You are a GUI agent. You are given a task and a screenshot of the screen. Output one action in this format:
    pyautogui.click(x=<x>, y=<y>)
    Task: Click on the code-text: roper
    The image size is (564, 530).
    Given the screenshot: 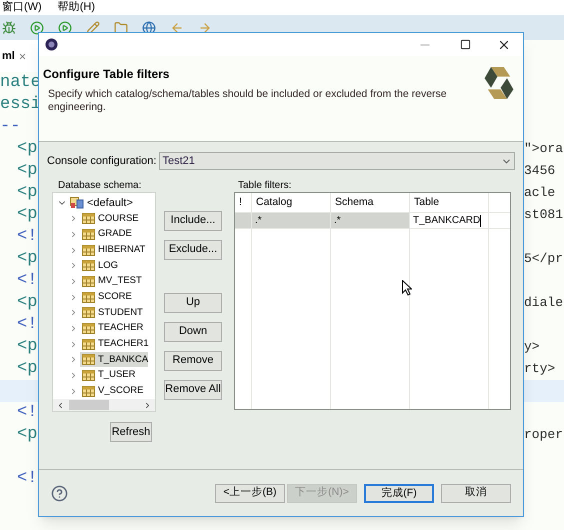 What is the action you would take?
    pyautogui.click(x=544, y=435)
    